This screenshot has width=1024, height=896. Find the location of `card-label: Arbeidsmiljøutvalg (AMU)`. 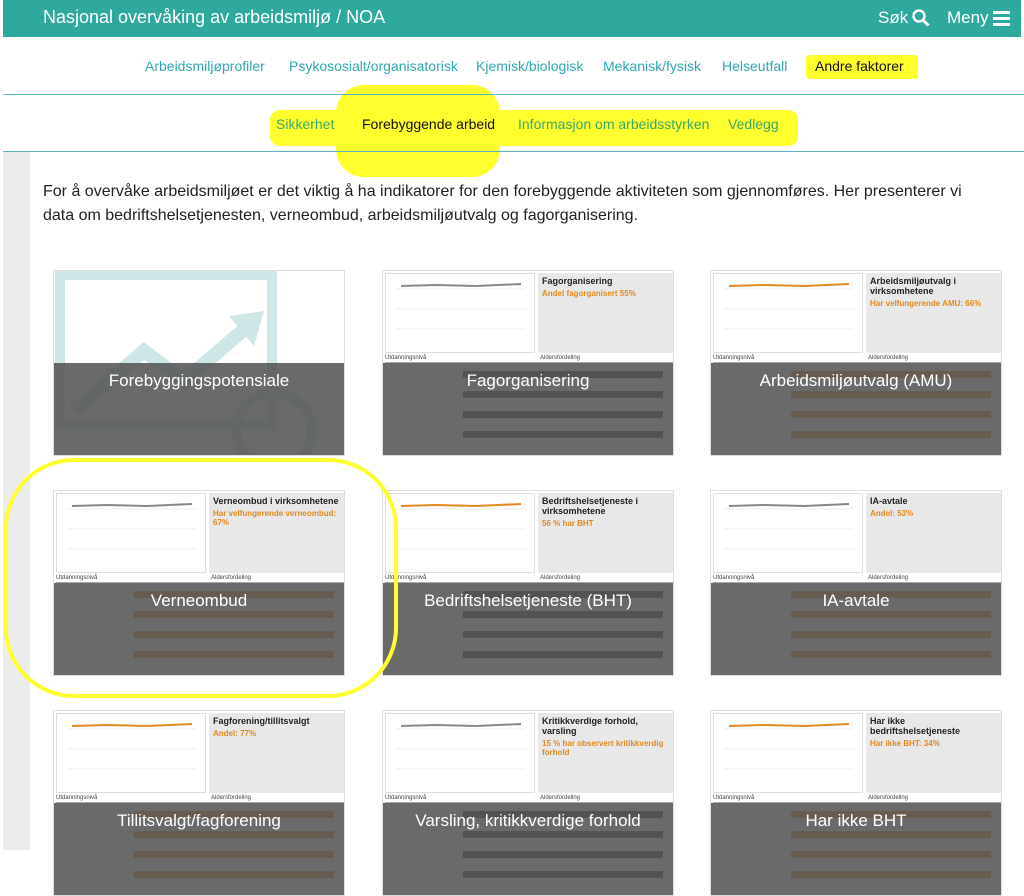

card-label: Arbeidsmiljøutvalg (AMU) is located at coordinates (856, 381).